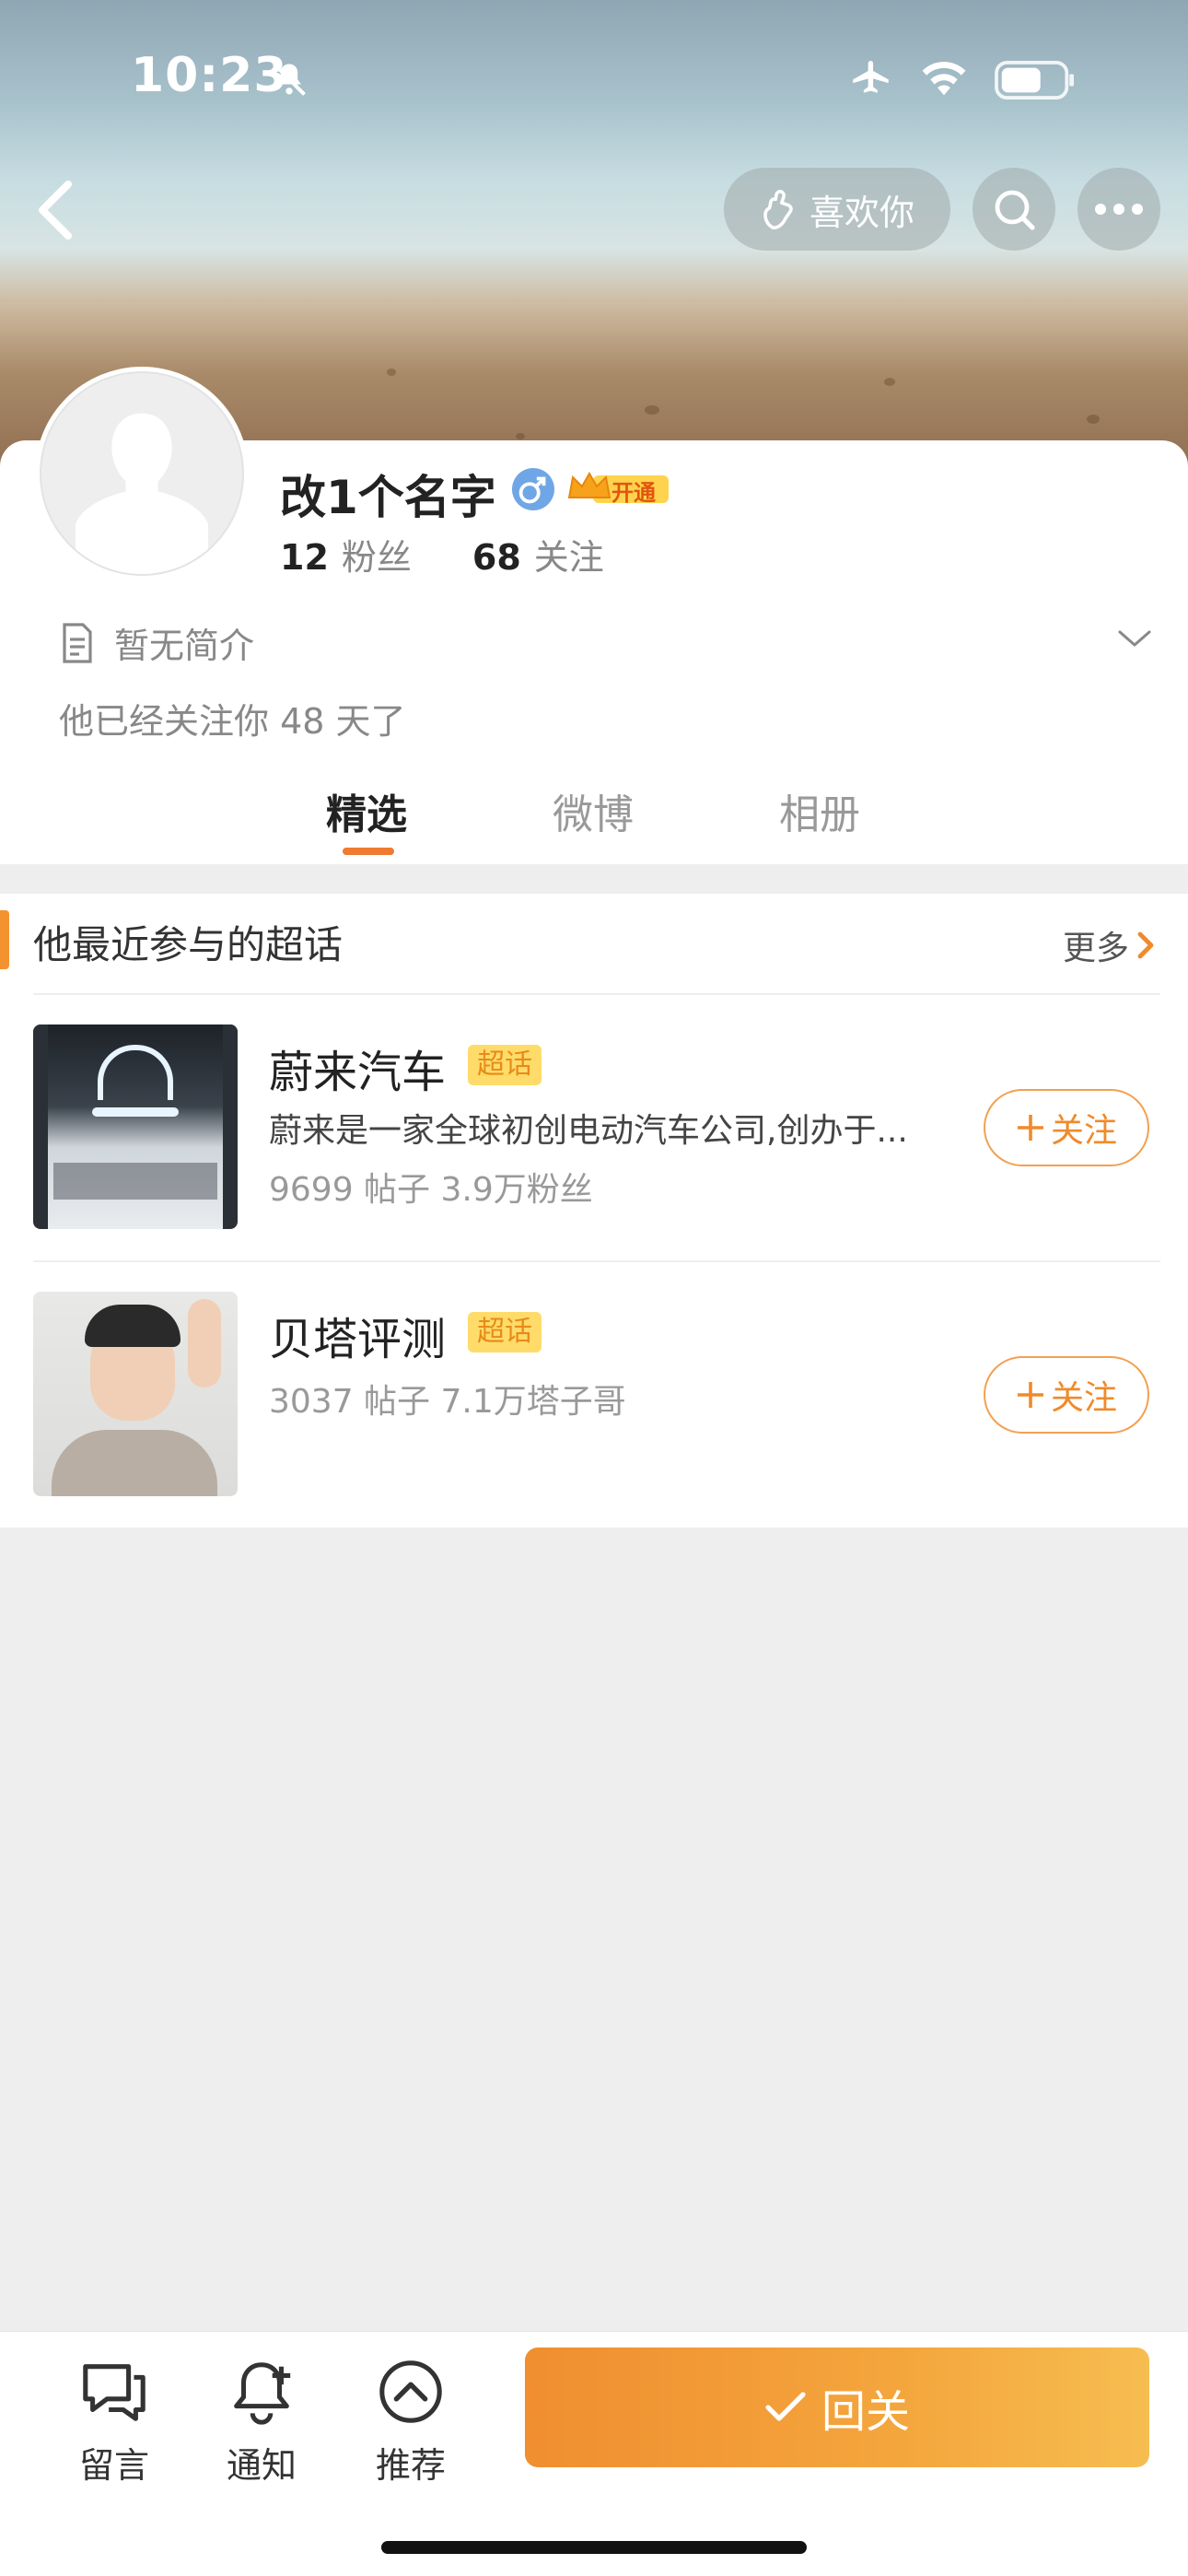 The height and width of the screenshot is (2576, 1188). Describe the element at coordinates (4, 939) in the screenshot. I see `section-accent-bar` at that location.